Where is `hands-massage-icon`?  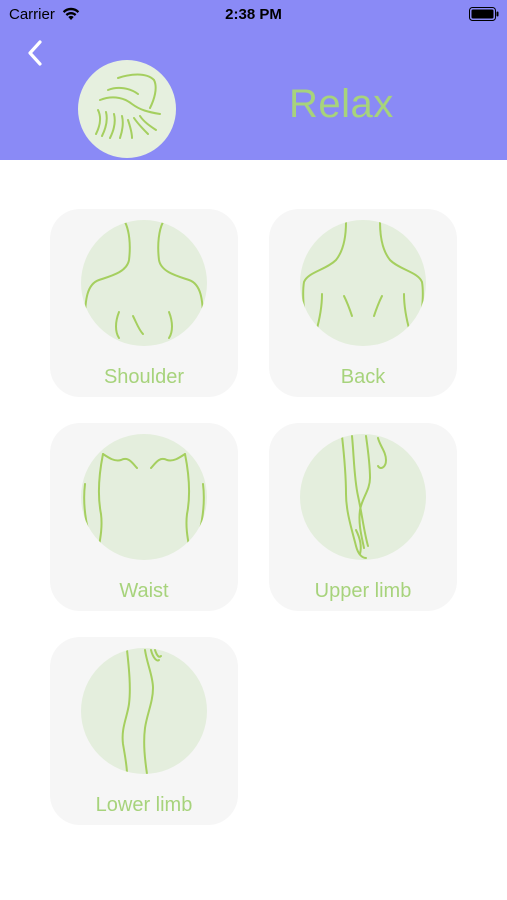 hands-massage-icon is located at coordinates (127, 109).